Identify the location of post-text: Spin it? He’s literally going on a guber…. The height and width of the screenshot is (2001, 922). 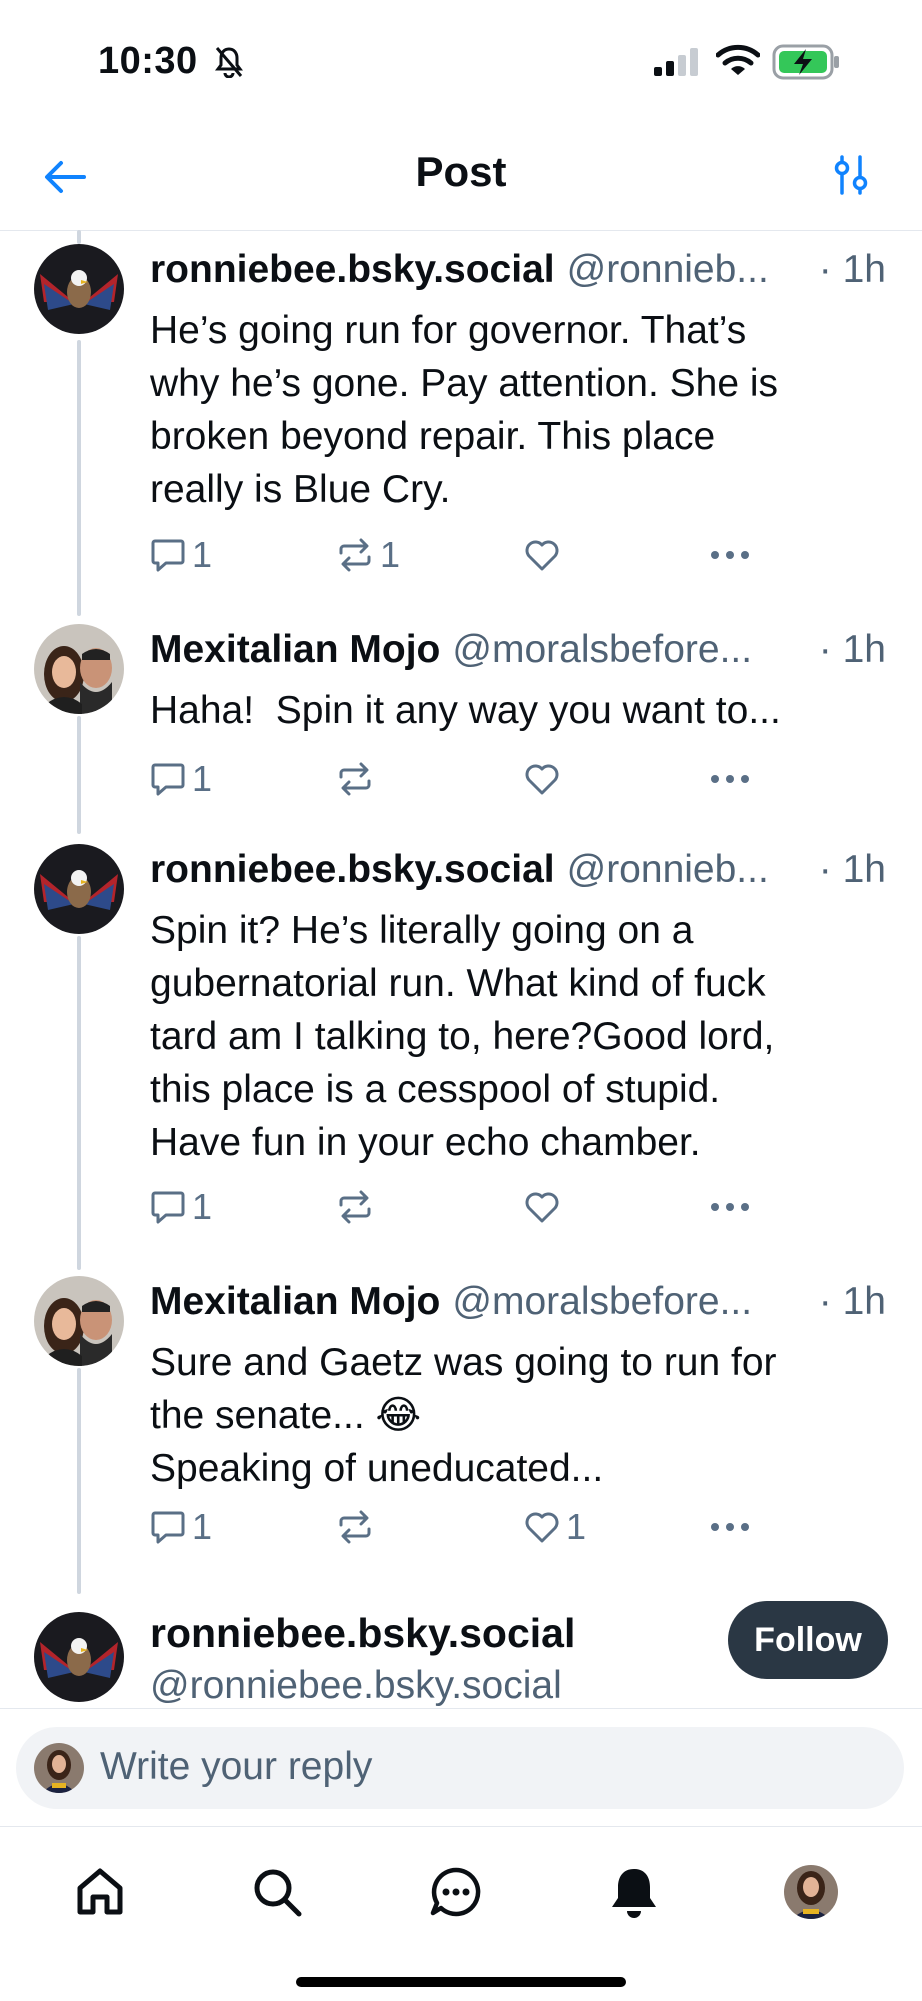
(462, 1036).